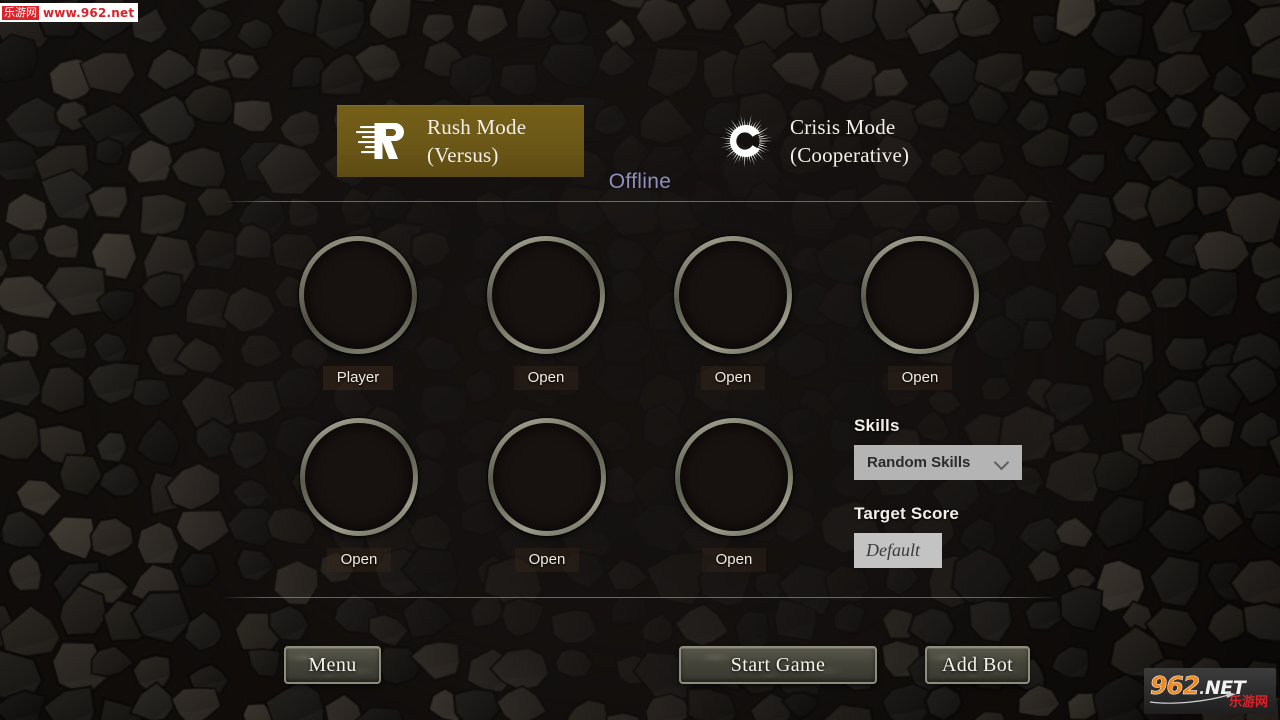 This screenshot has width=1280, height=720. I want to click on target-score-input: Default, so click(898, 550).